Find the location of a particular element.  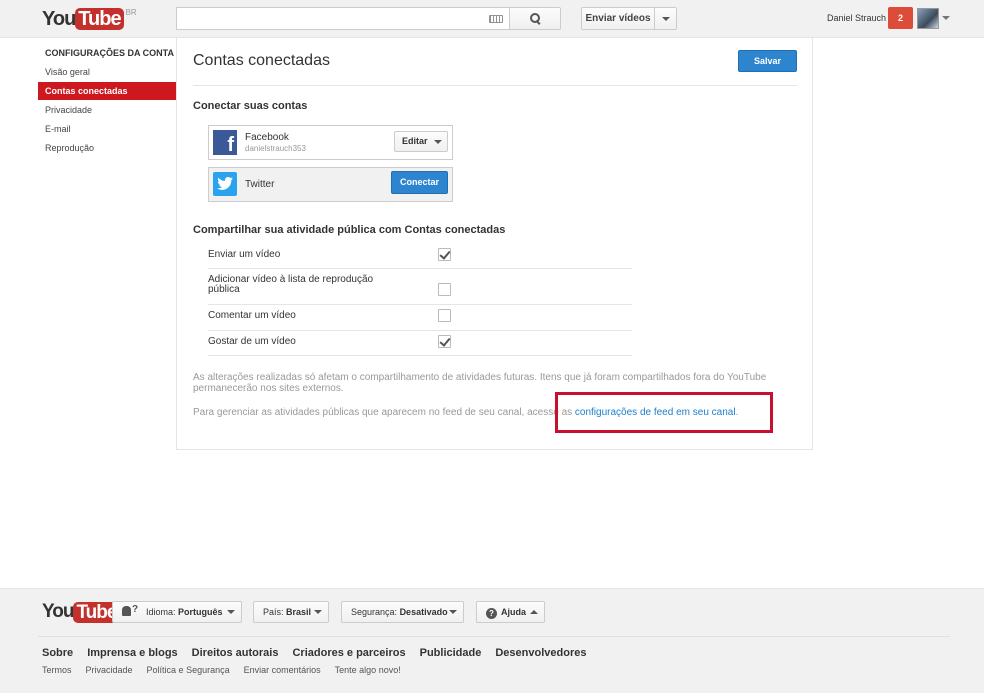

page-title: Contas conectadas is located at coordinates (261, 60).